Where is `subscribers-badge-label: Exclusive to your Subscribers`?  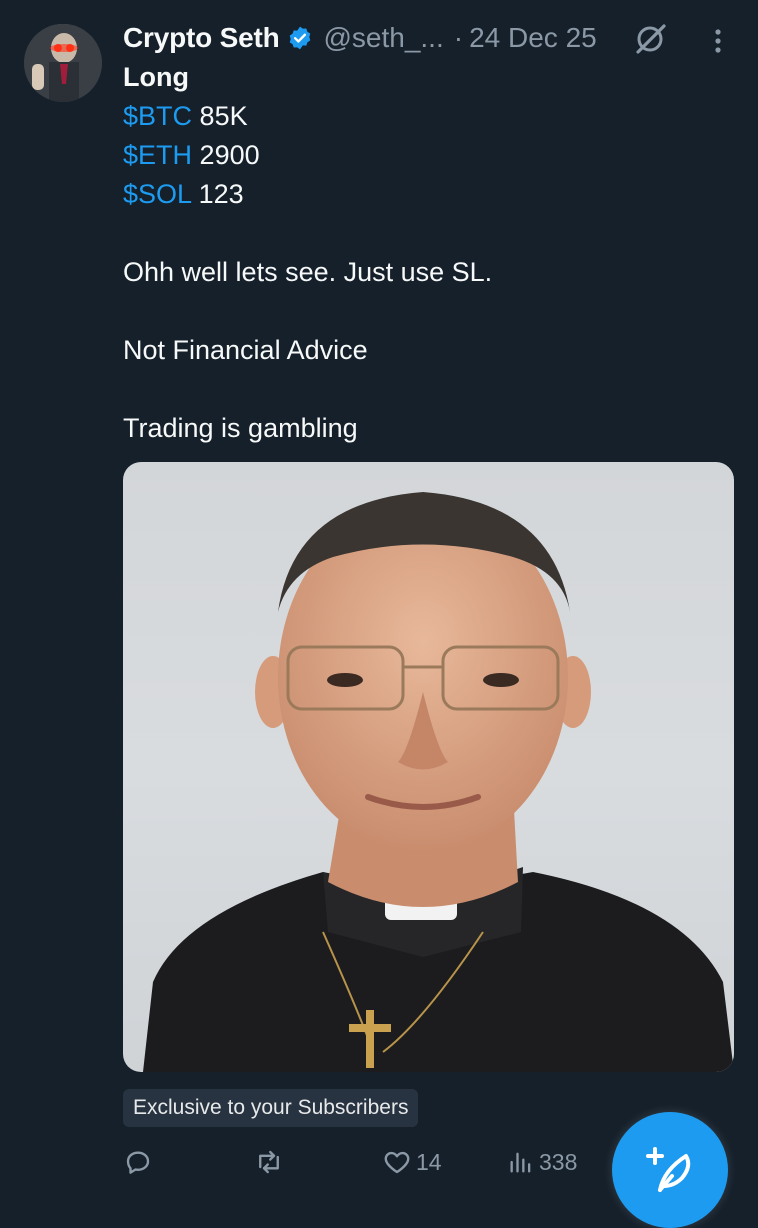
subscribers-badge-label: Exclusive to your Subscribers is located at coordinates (271, 1107).